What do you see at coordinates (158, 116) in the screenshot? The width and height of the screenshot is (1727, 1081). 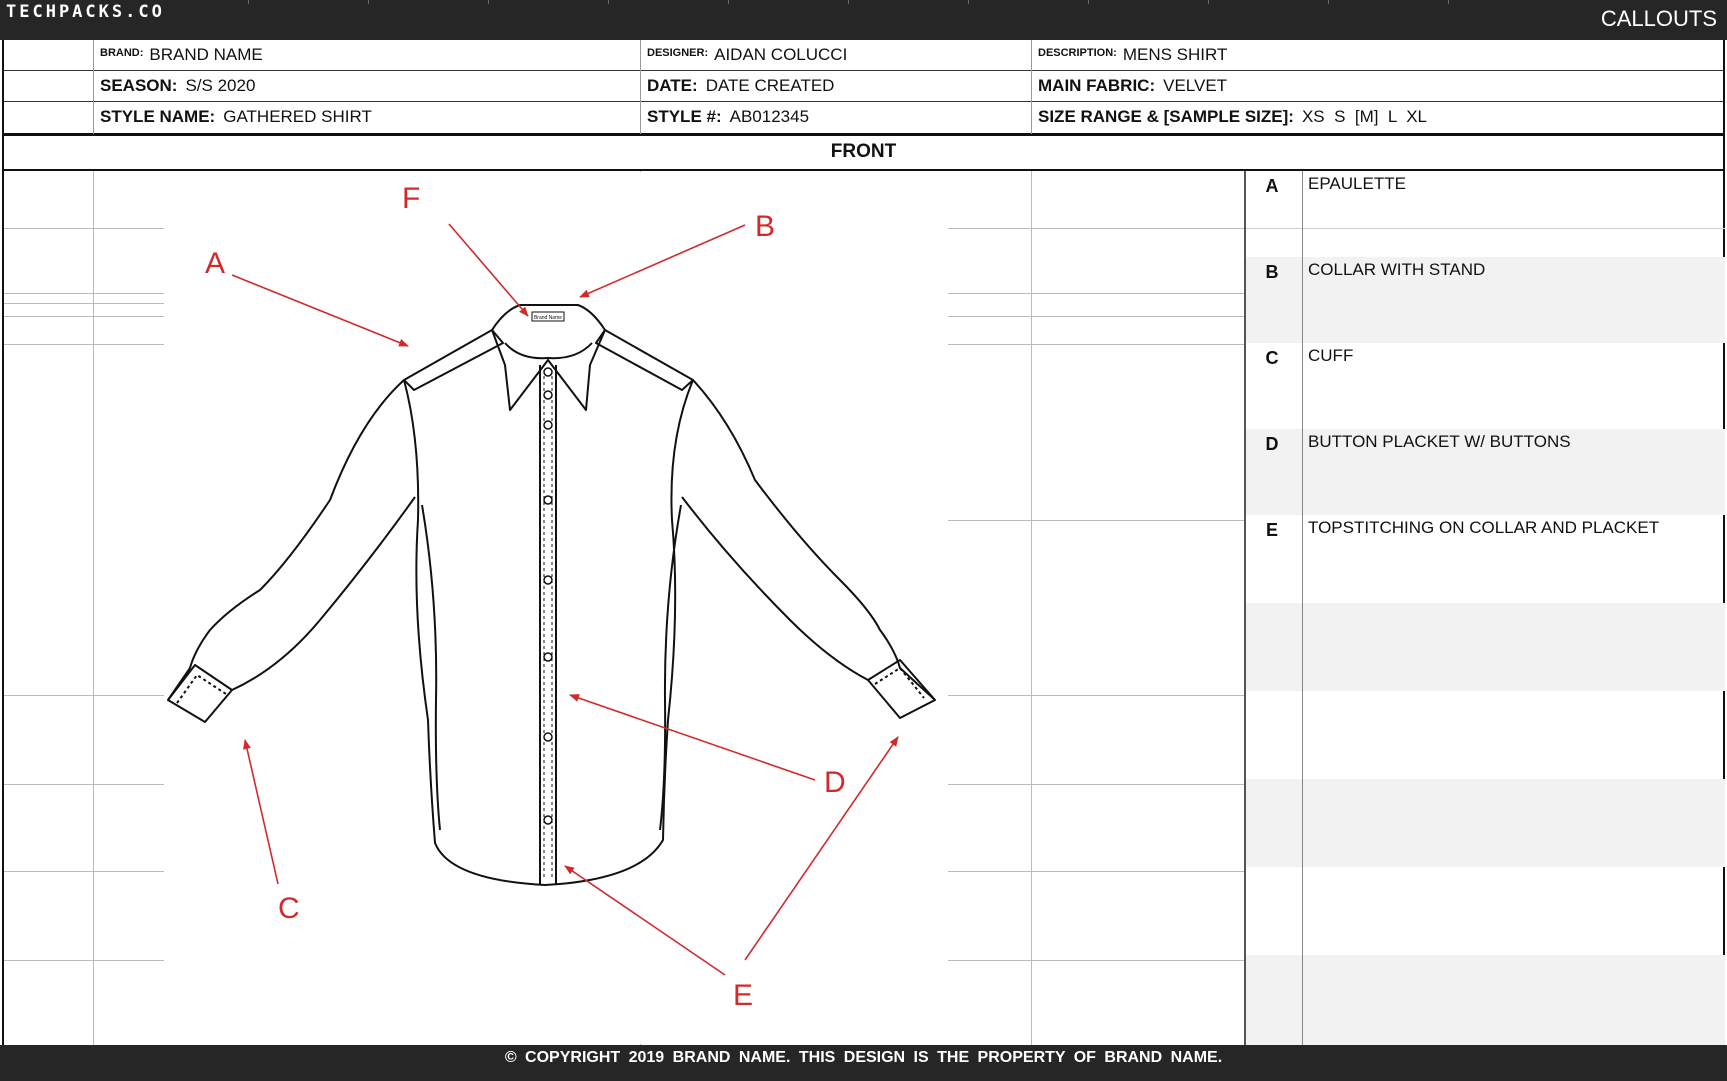 I see `style-name-label: STYLE NAME:` at bounding box center [158, 116].